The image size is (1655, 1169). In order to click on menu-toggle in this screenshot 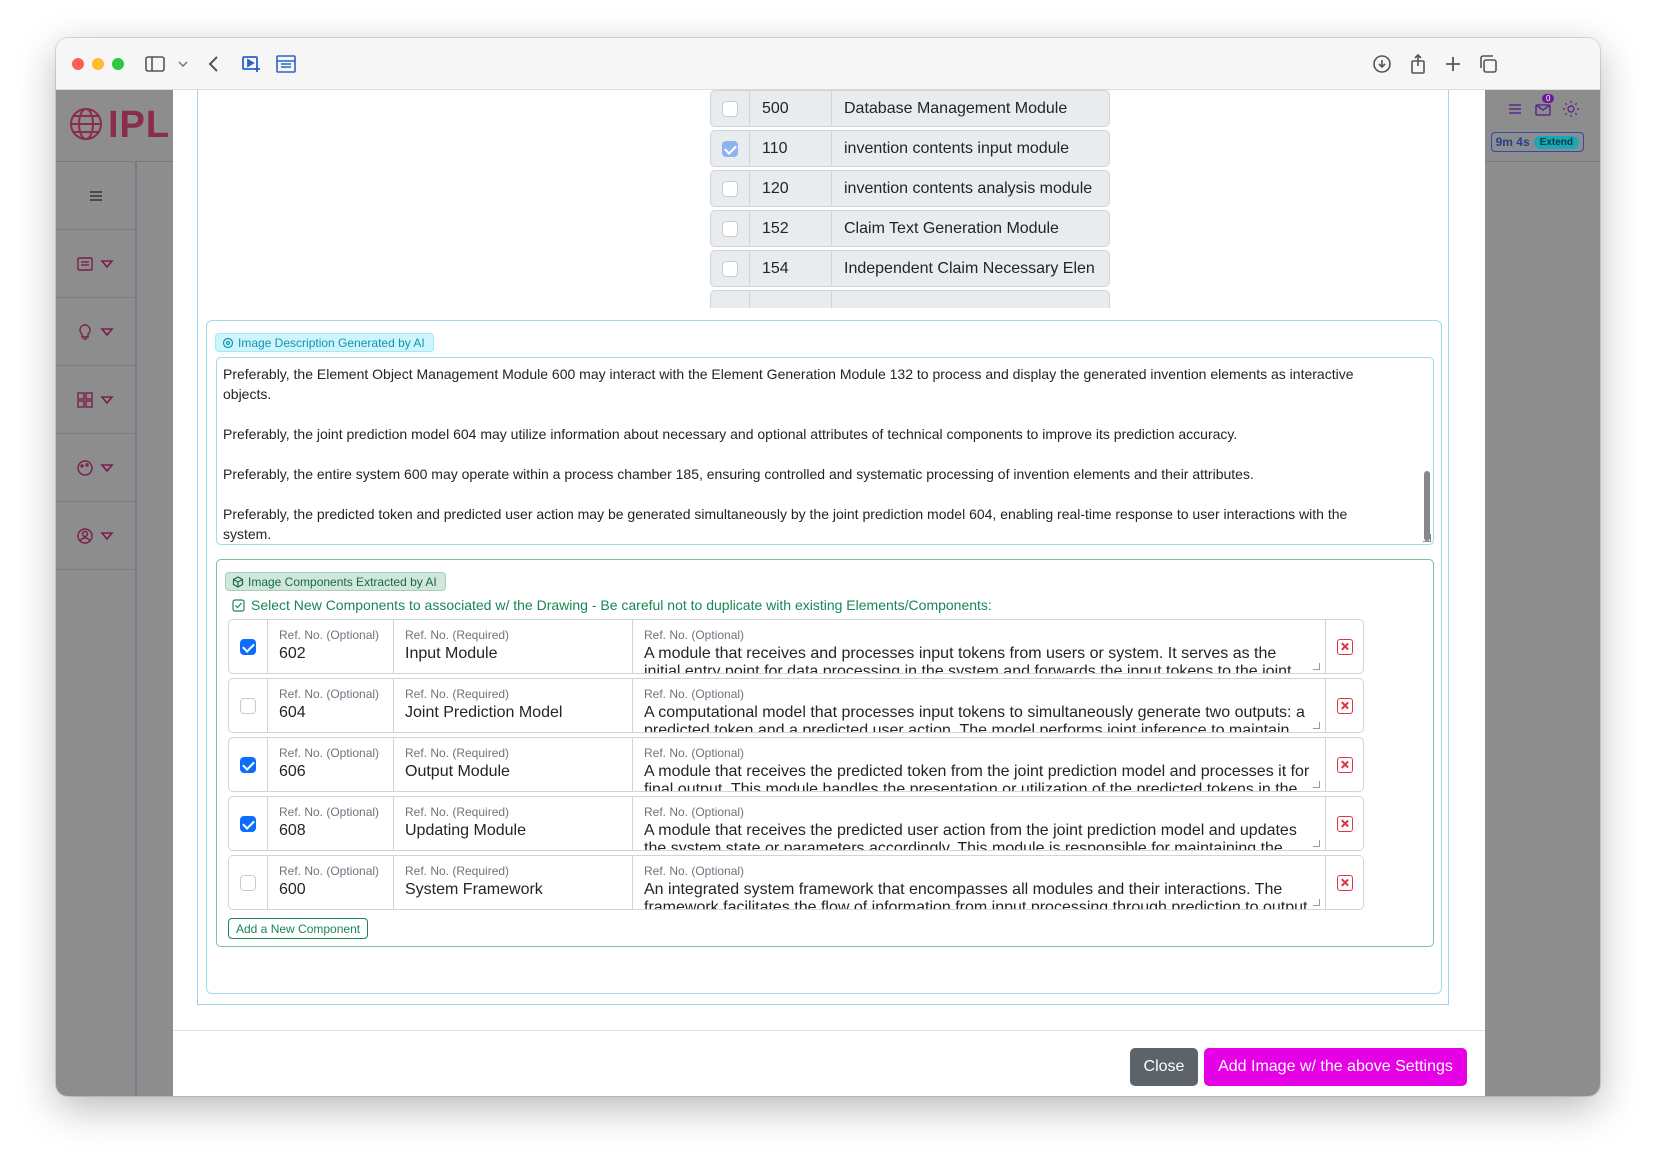, I will do `click(96, 196)`.